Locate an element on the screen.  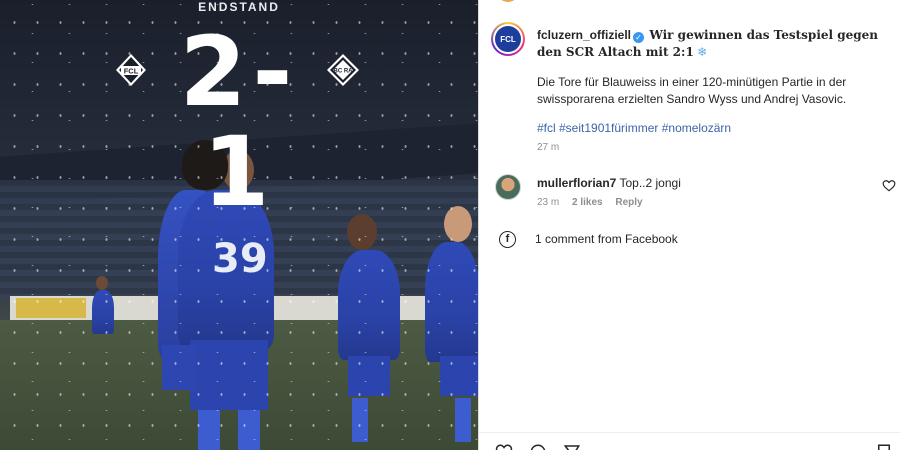
altach-logo: BC RA is located at coordinates (343, 70).